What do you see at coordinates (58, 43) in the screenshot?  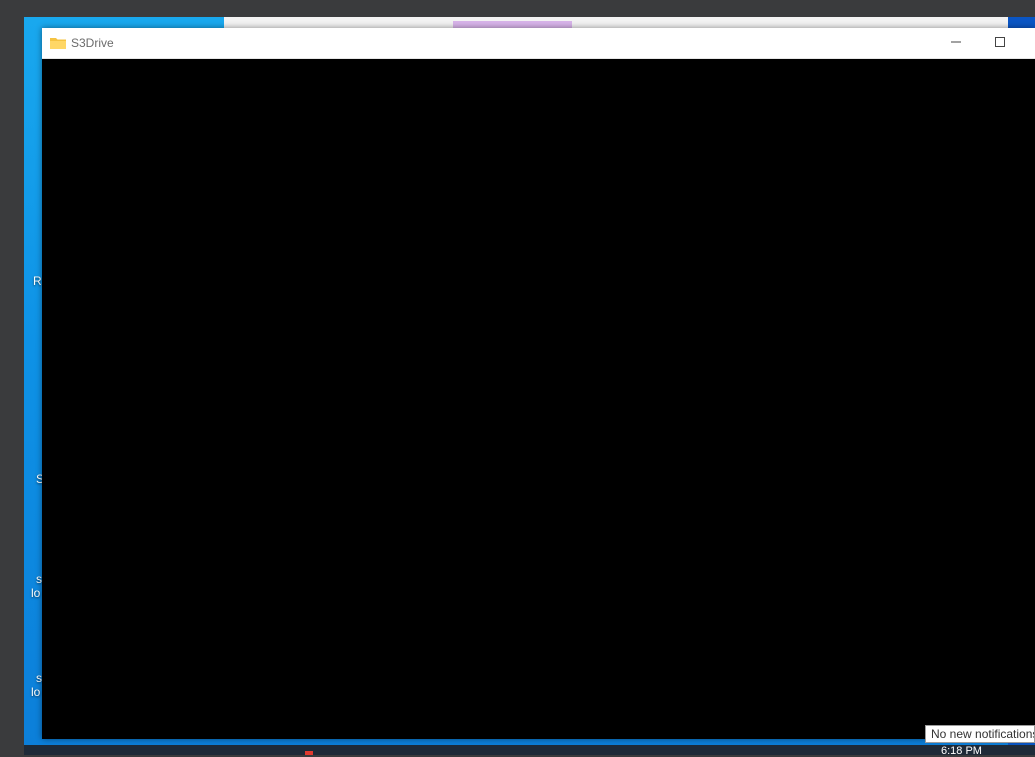 I see `folder-icon` at bounding box center [58, 43].